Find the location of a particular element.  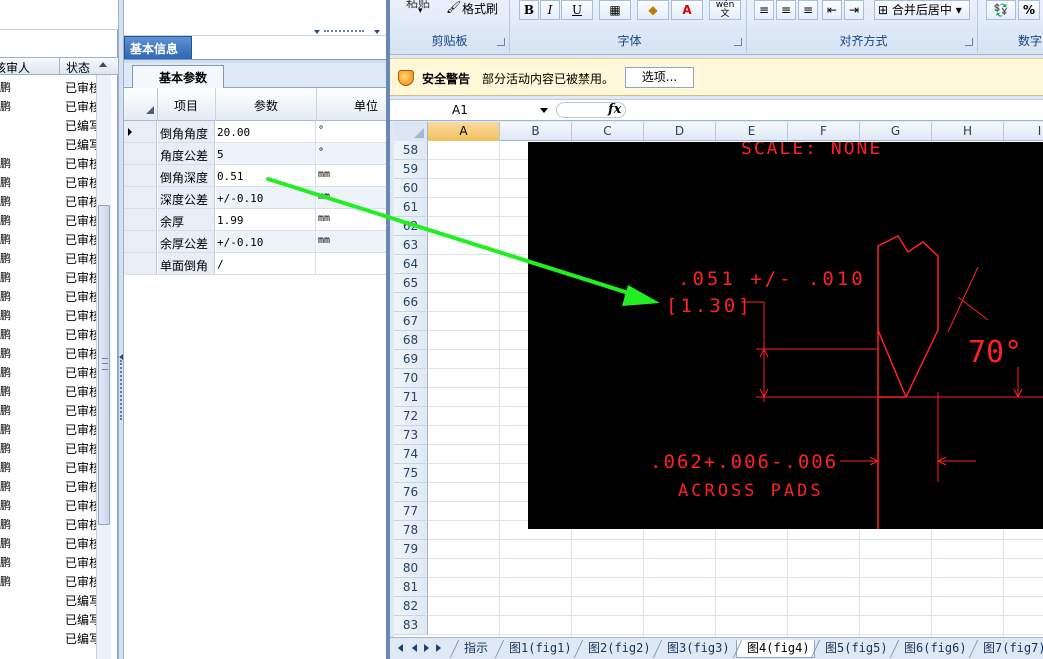

param-row: 角度公差 5 ° is located at coordinates (255, 154).